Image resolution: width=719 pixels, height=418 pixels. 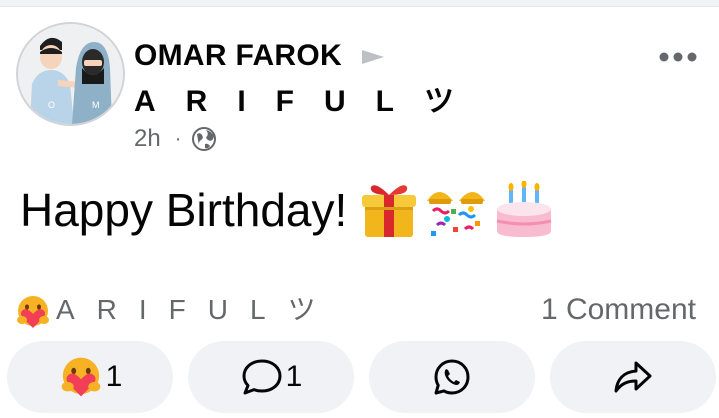 I want to click on post-timestamp: 2h, so click(x=147, y=139).